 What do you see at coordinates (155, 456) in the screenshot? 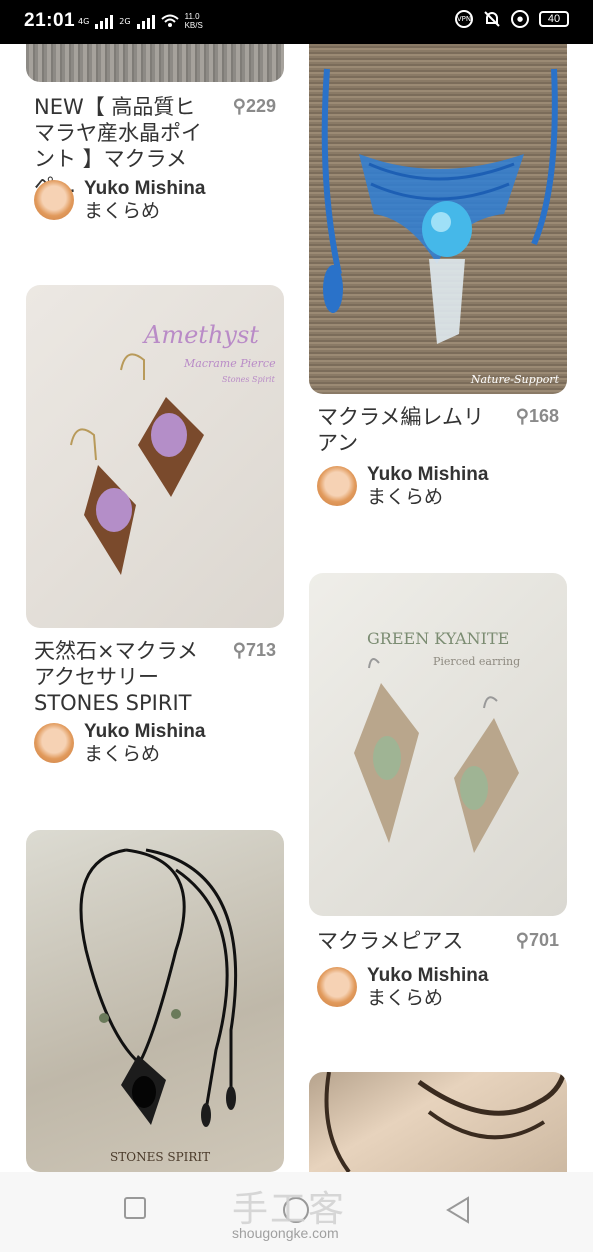
I see `pin-image: Amethyst Macrame Pierce Stones Spirit` at bounding box center [155, 456].